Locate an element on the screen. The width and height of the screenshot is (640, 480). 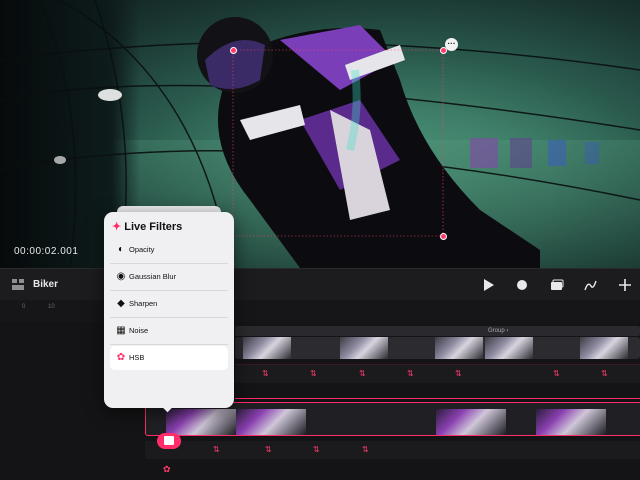
ruler-label: 0 is located at coordinates (24, 307).